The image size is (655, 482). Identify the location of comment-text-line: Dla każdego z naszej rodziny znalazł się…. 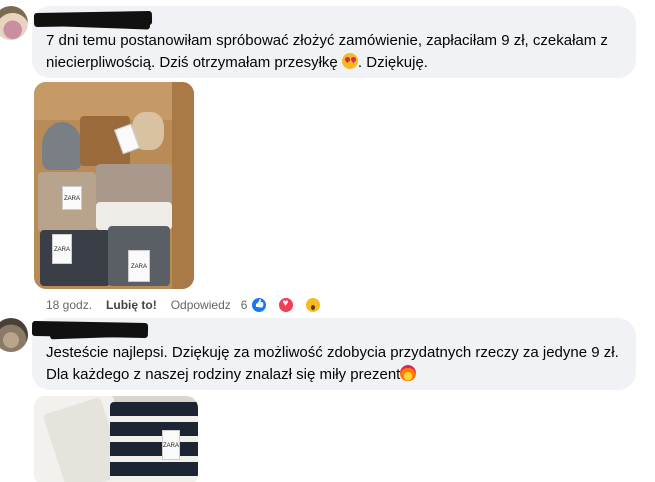
(334, 375).